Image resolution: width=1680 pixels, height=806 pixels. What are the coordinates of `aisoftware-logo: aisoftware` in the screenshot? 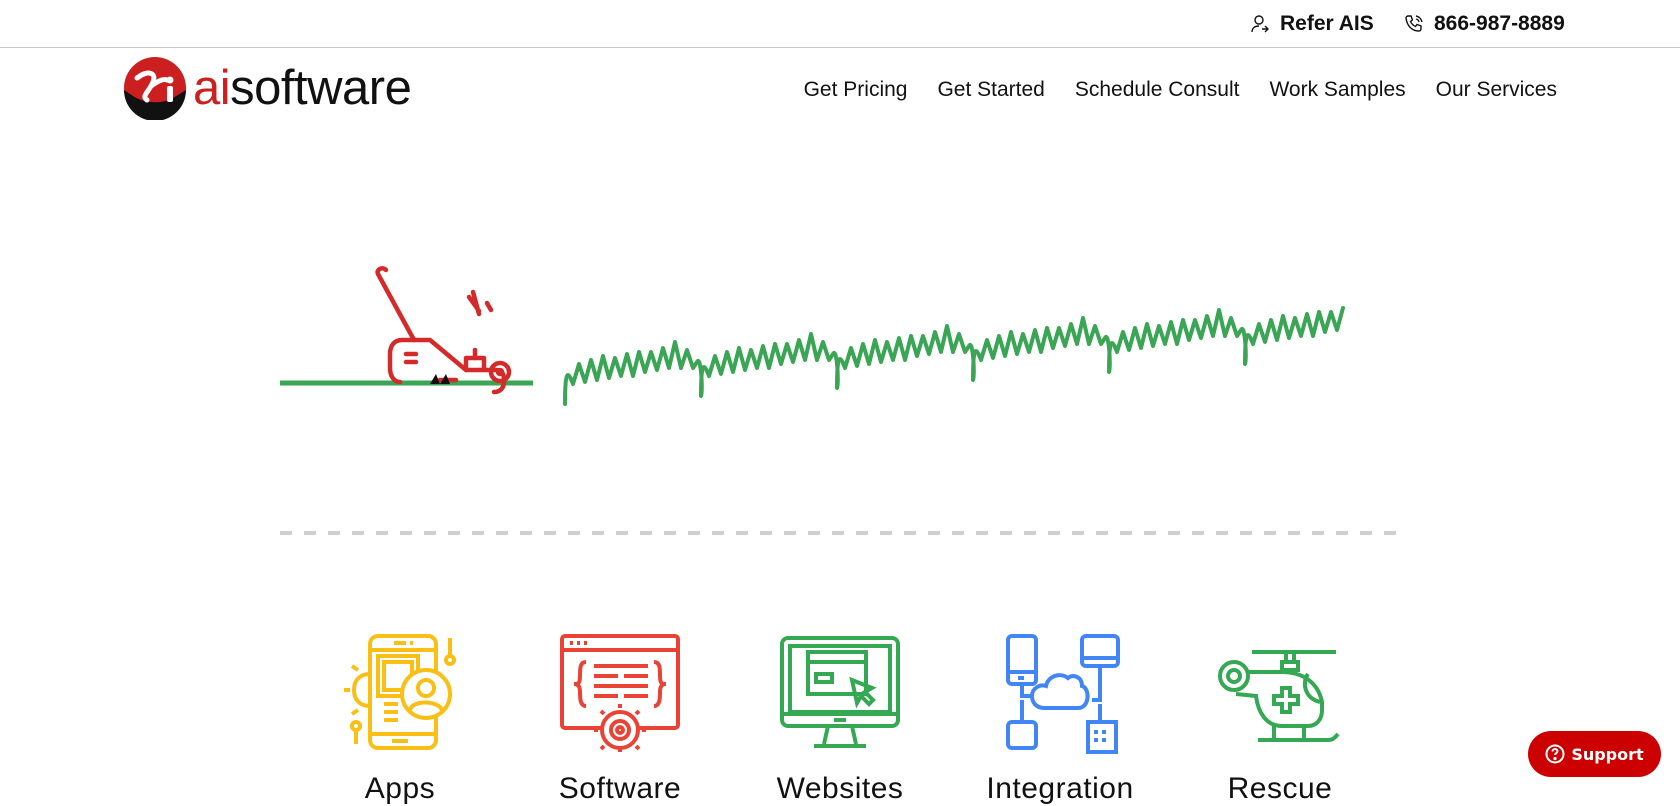 It's located at (267, 88).